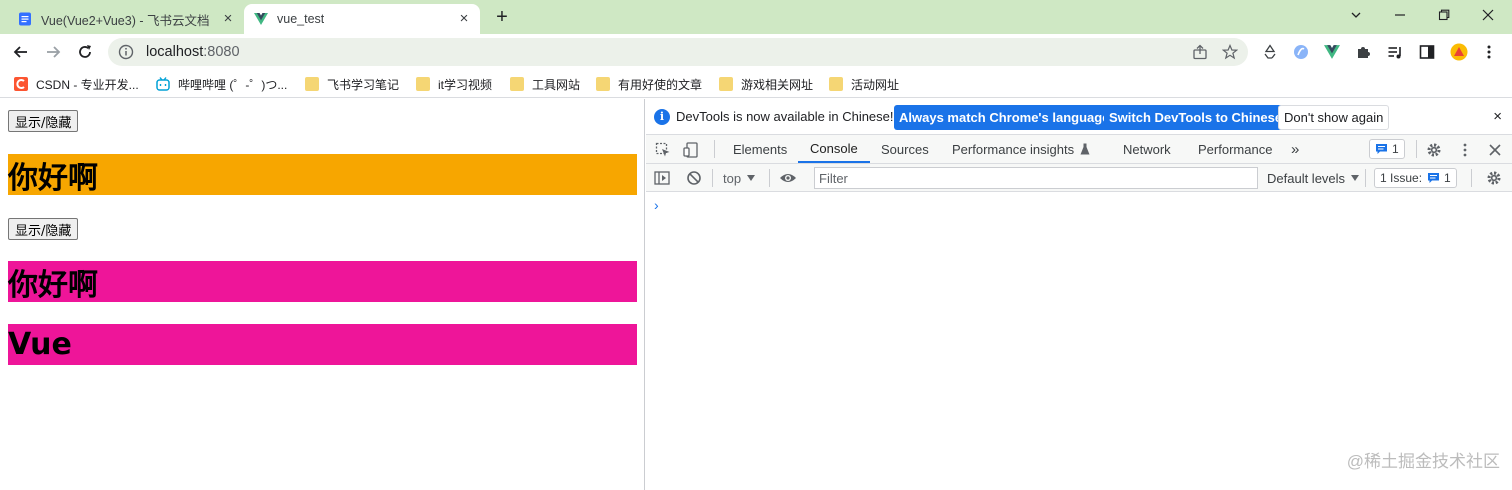 The height and width of the screenshot is (490, 1512). Describe the element at coordinates (739, 178) in the screenshot. I see `context-selector: top` at that location.